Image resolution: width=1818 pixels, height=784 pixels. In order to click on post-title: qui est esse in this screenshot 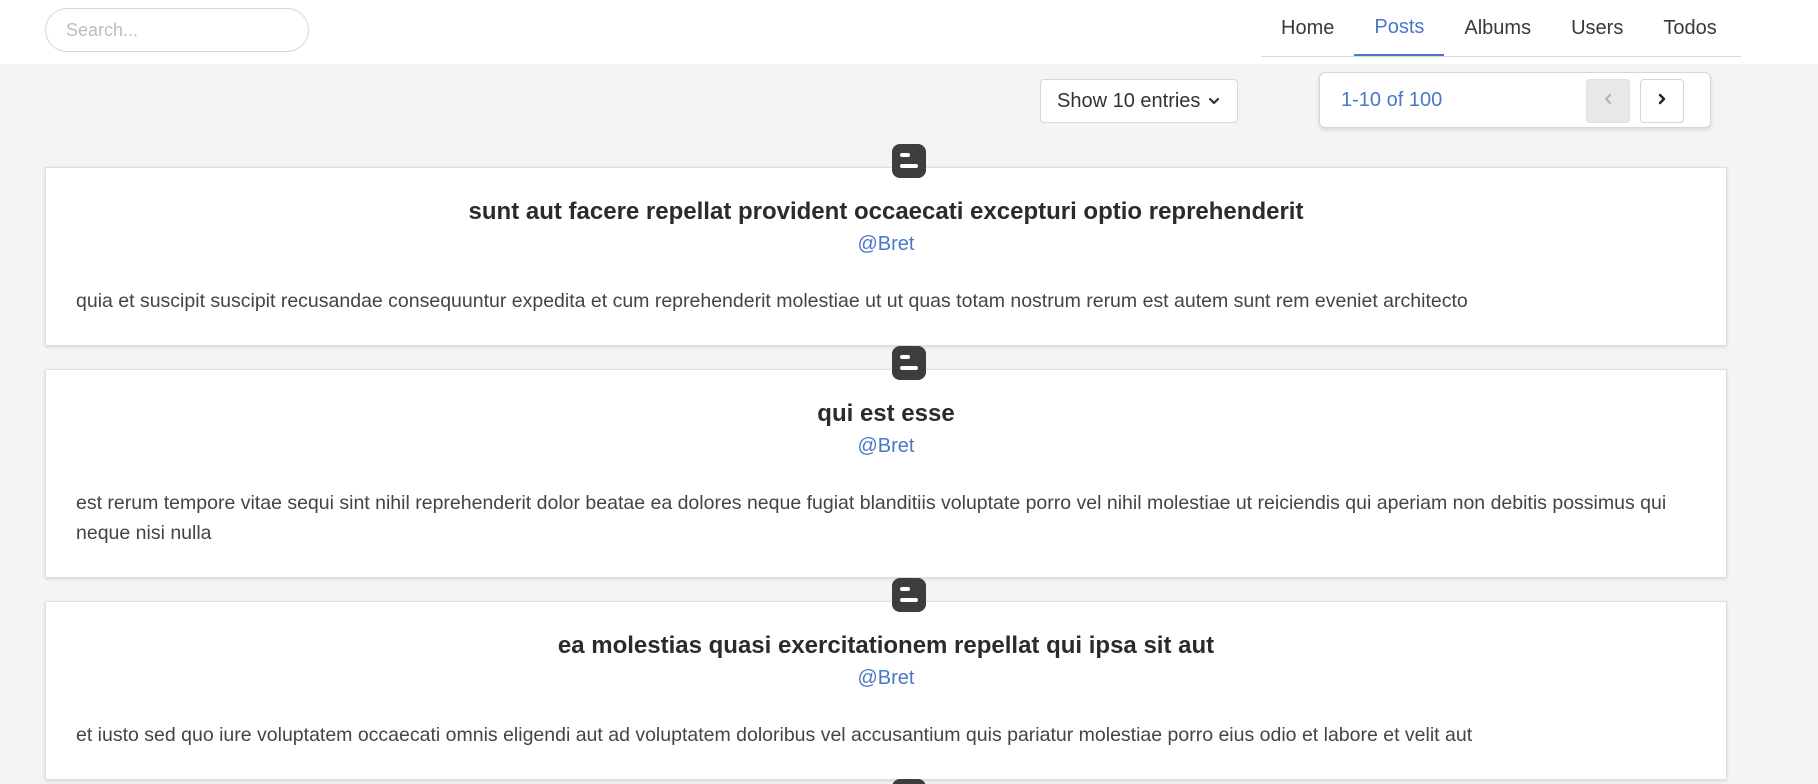, I will do `click(886, 413)`.